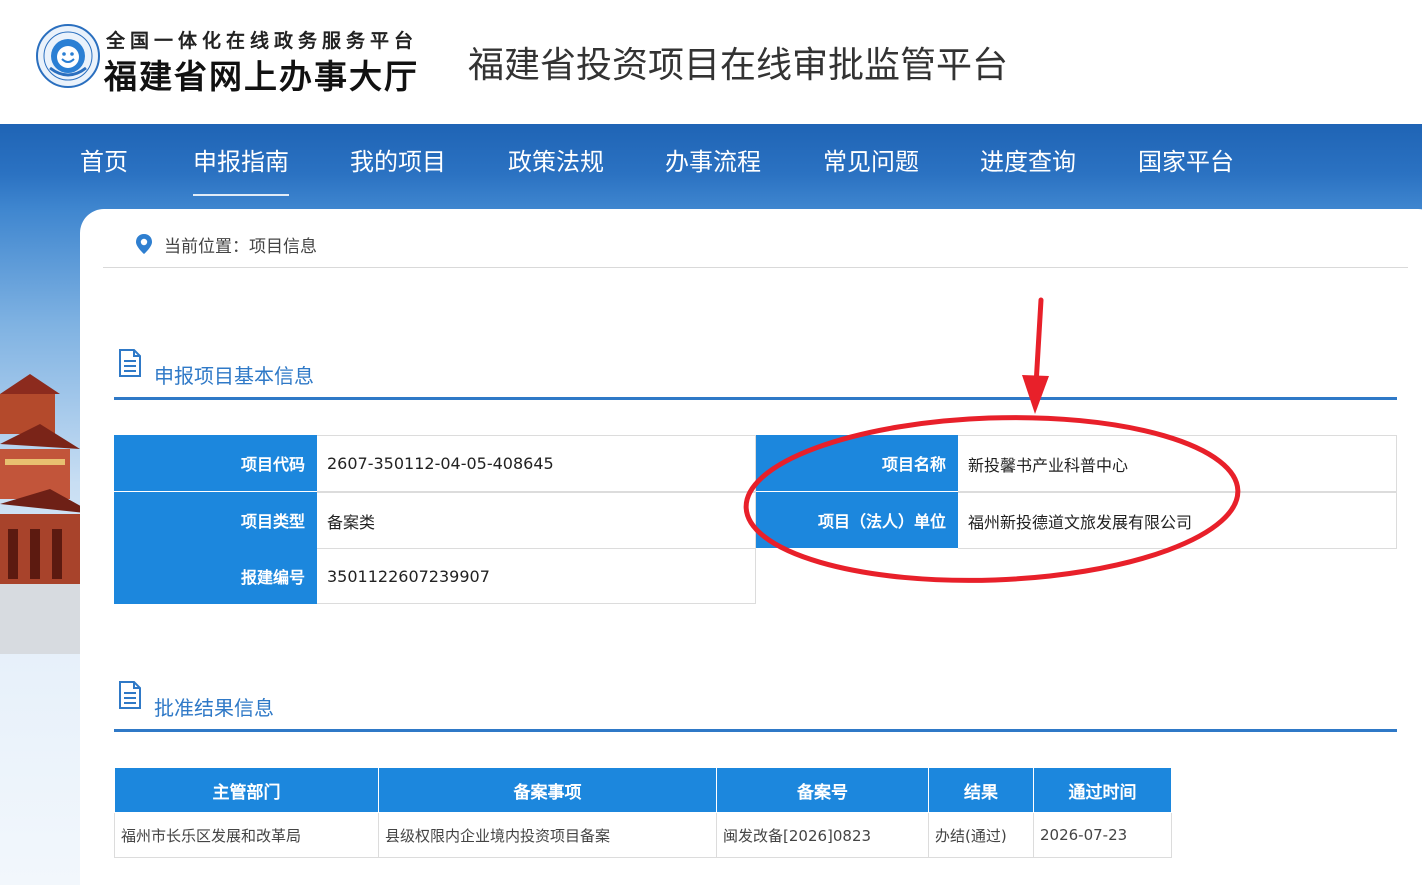  What do you see at coordinates (144, 244) in the screenshot?
I see `location-pin-icon` at bounding box center [144, 244].